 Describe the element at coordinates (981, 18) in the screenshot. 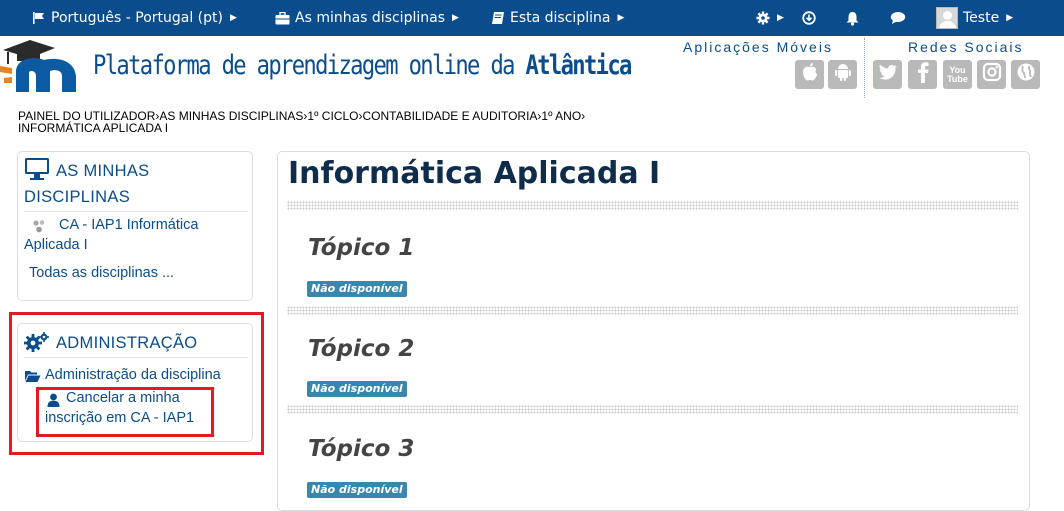

I see `user-name: Teste` at that location.